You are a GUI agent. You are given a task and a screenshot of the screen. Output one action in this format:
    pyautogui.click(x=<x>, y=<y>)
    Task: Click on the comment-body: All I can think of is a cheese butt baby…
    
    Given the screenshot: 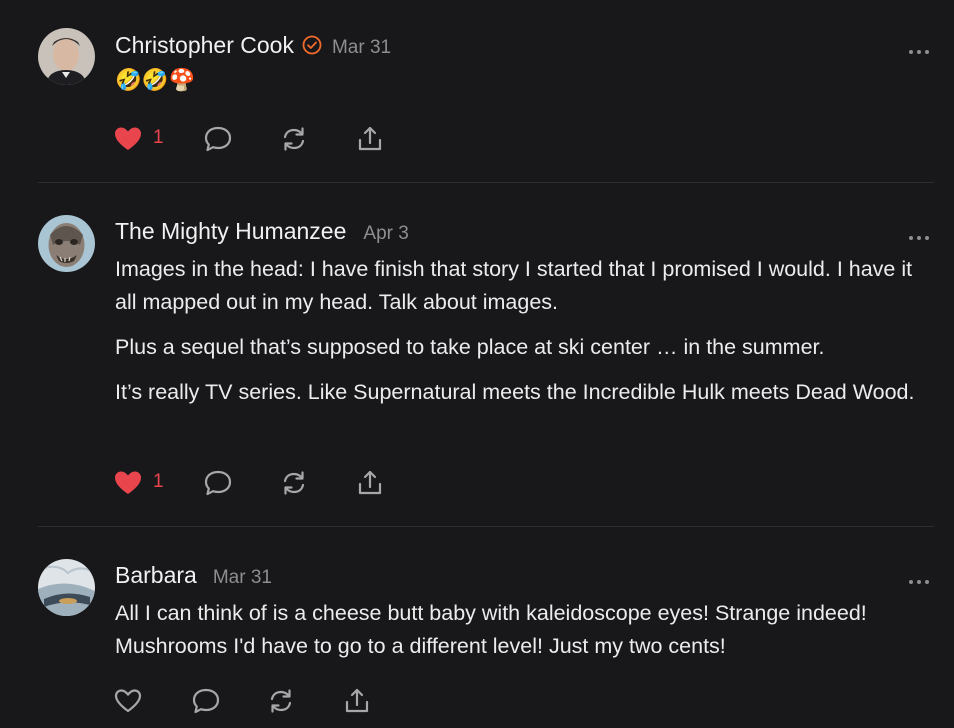 What is the action you would take?
    pyautogui.click(x=525, y=636)
    